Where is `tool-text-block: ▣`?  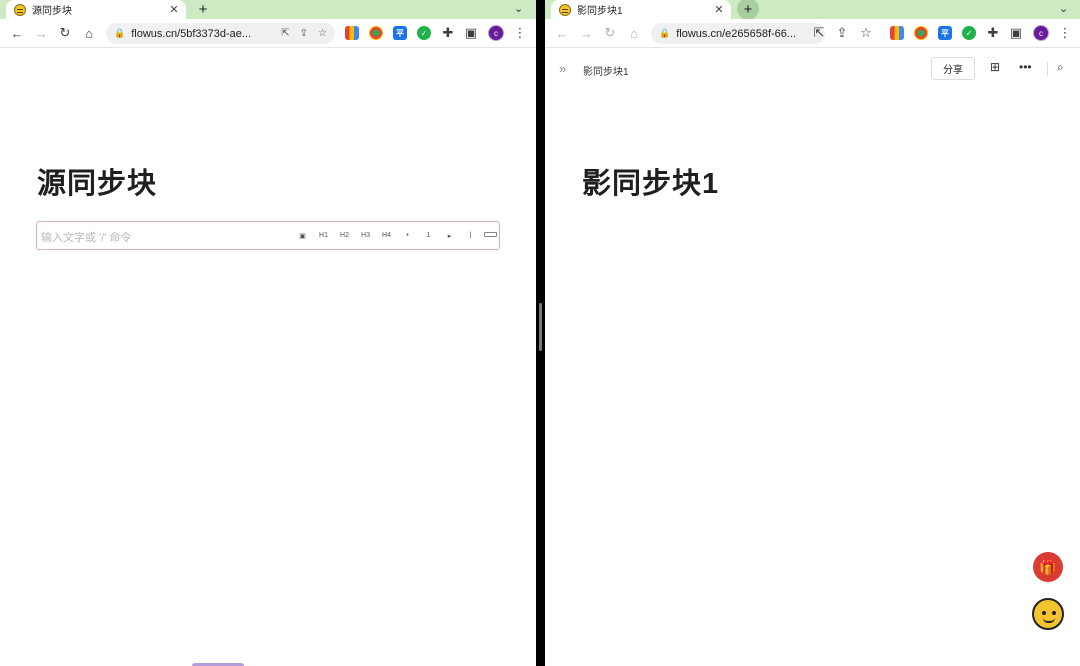
tool-text-block: ▣ is located at coordinates (302, 236).